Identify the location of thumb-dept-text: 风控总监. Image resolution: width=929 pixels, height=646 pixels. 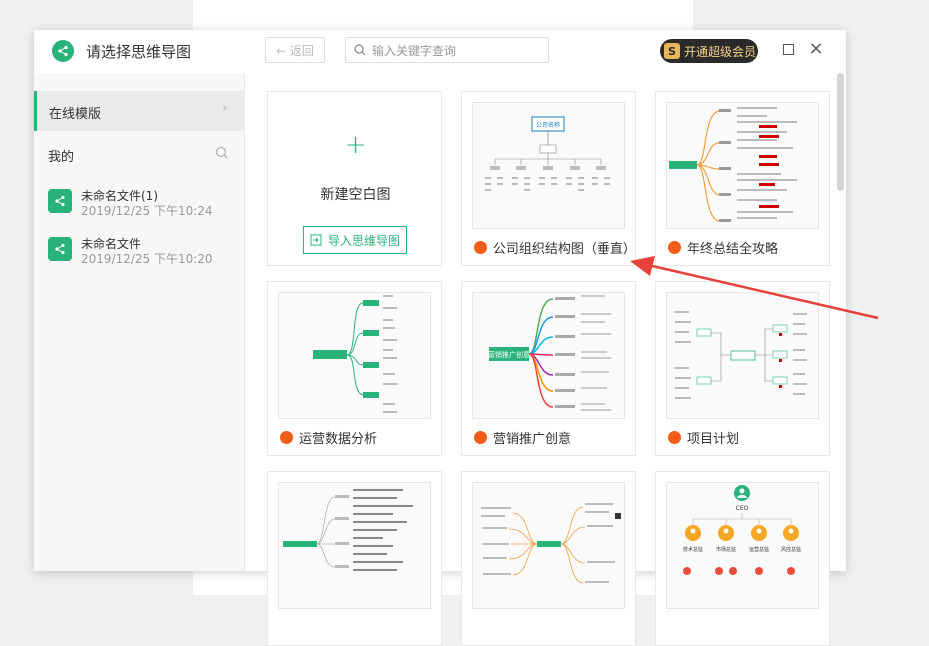
(791, 549).